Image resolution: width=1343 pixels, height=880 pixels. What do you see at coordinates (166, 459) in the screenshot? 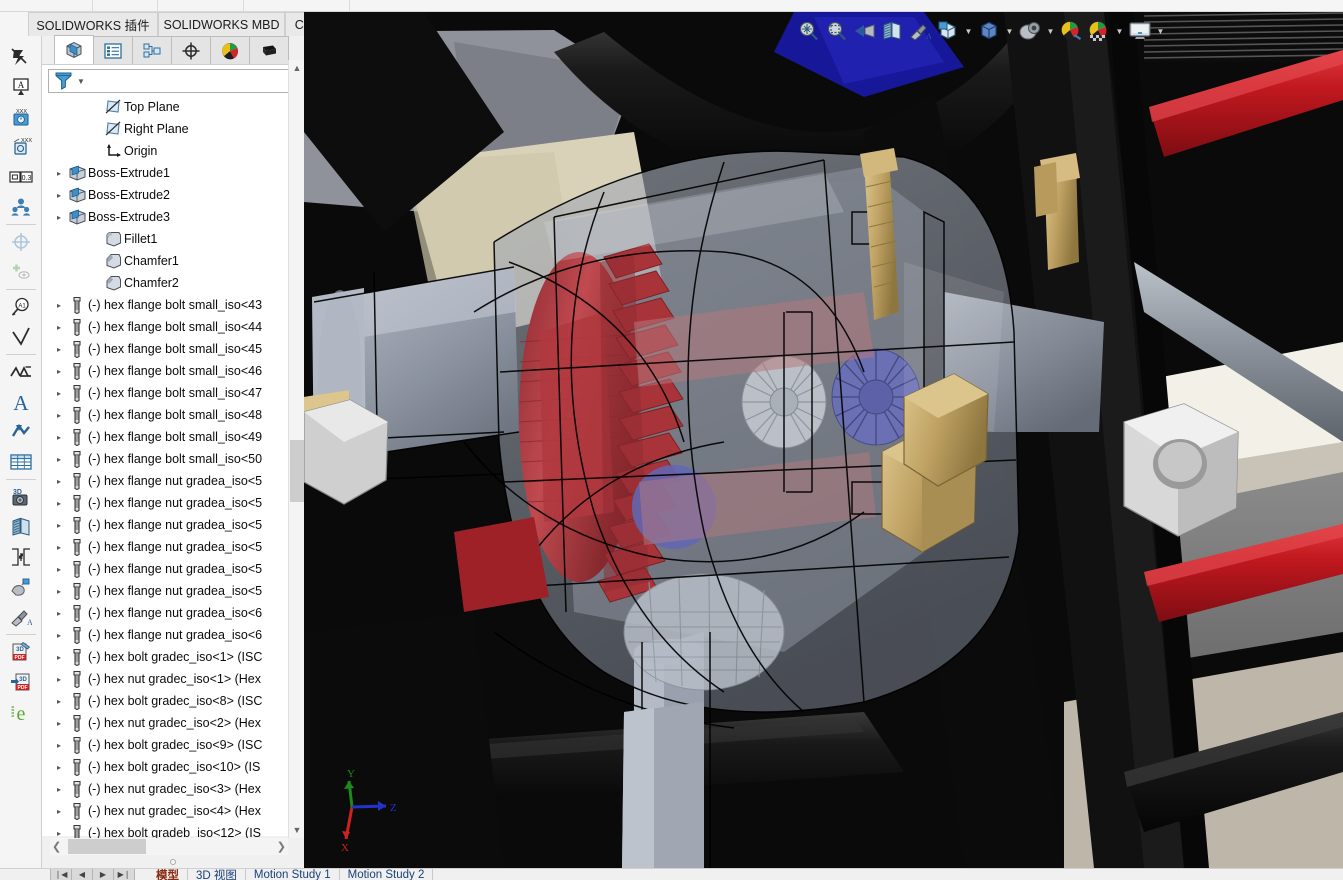
I see `feature-tree-item: ▸ (-) hex flange bolt small_iso<50` at bounding box center [166, 459].